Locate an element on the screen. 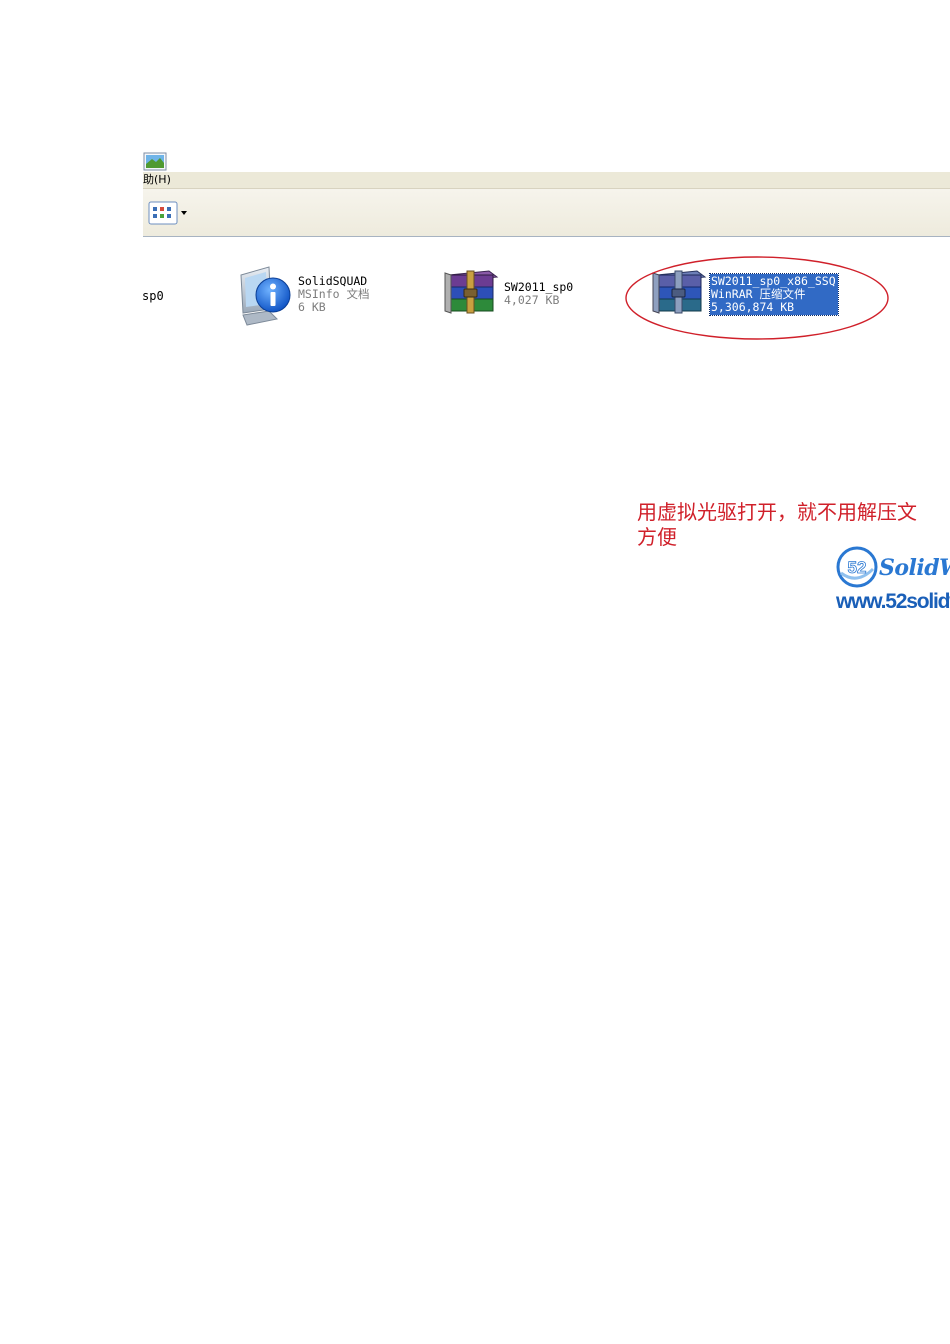  menu-bar: 助(H) is located at coordinates (546, 180).